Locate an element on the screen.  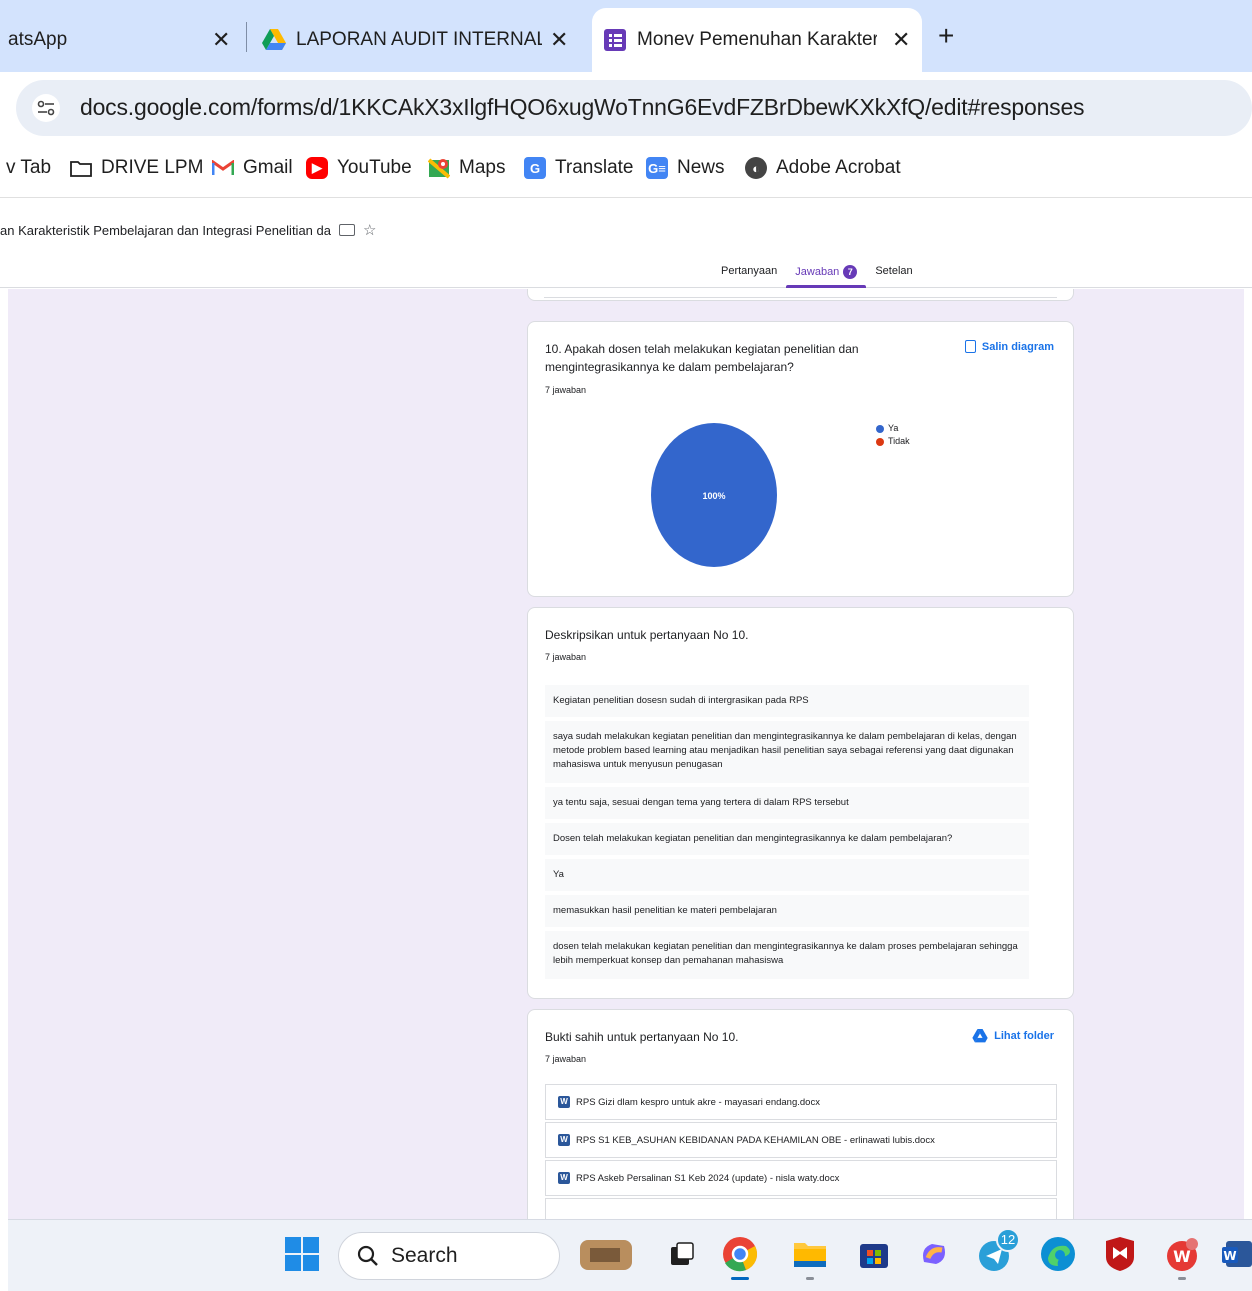
bookmark-gmail: Gmail is located at coordinates (252, 168).